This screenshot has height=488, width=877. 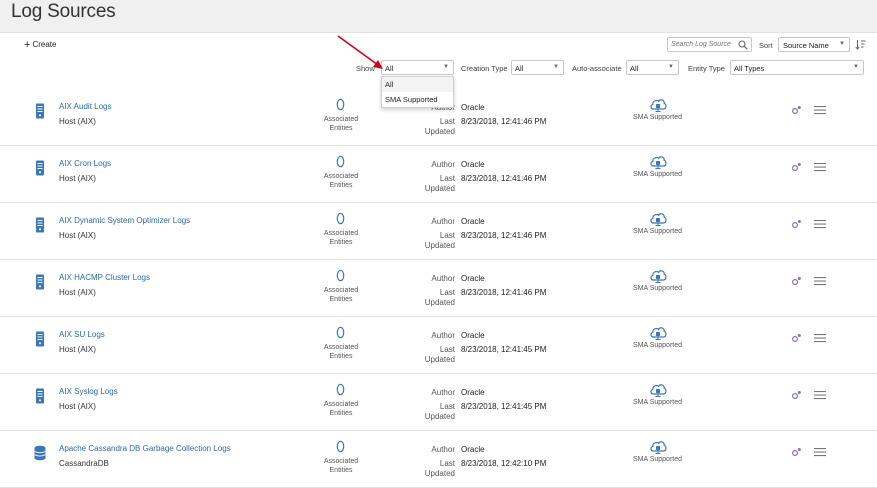 I want to click on database-icon, so click(x=40, y=453).